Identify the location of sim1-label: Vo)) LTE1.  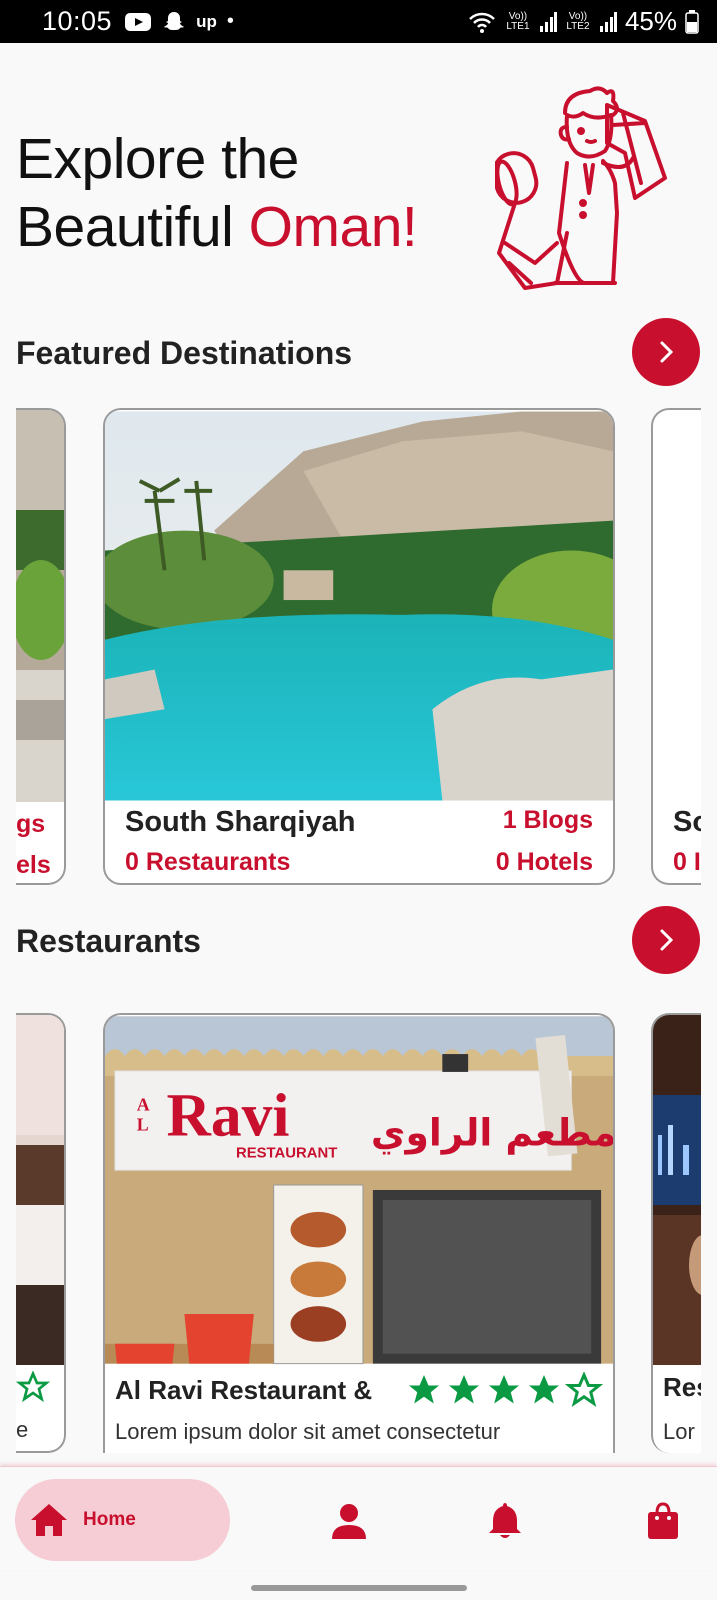
(518, 21).